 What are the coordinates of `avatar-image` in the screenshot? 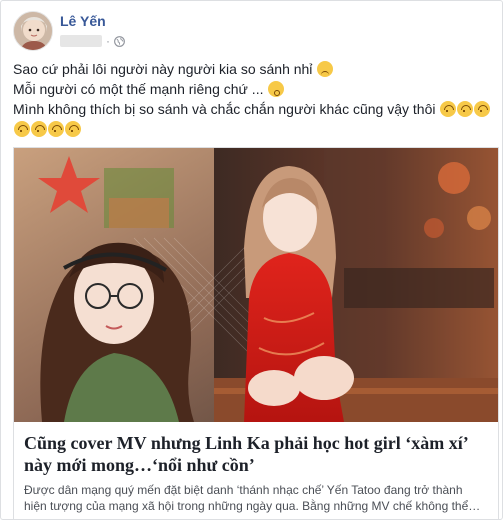 It's located at (33, 31).